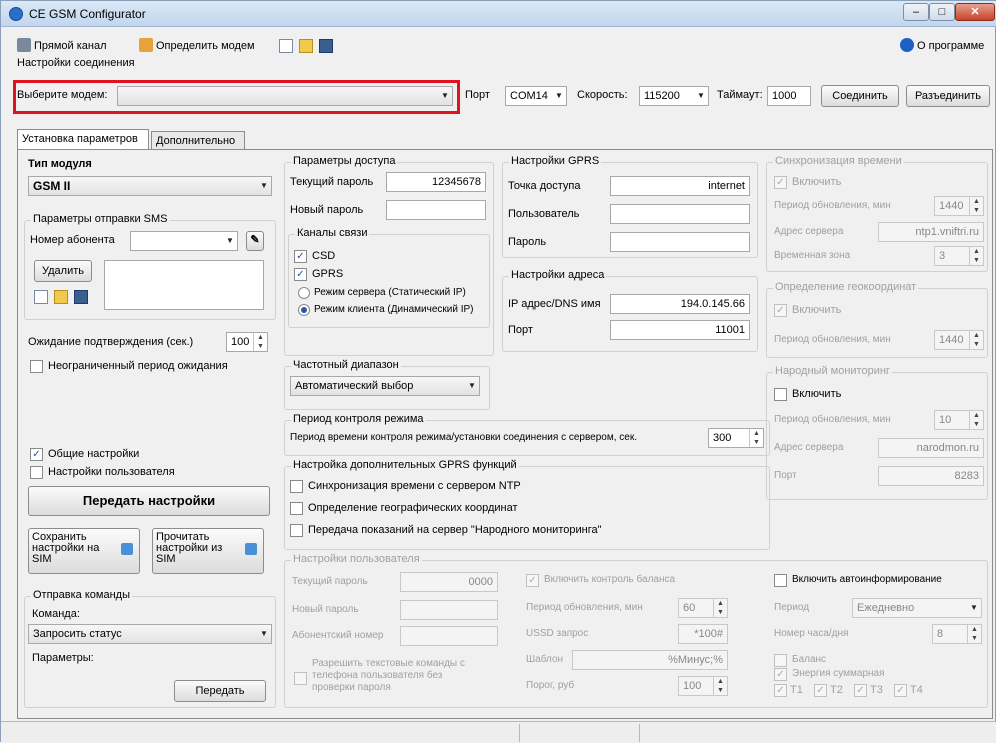 The height and width of the screenshot is (743, 996). I want to click on read-sim-button: Прочитать настройки из SIM, so click(208, 551).